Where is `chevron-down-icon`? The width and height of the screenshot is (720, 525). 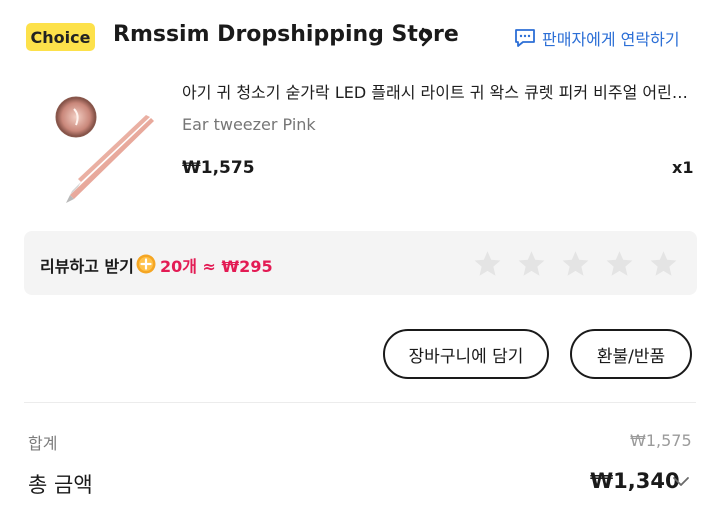 chevron-down-icon is located at coordinates (681, 482).